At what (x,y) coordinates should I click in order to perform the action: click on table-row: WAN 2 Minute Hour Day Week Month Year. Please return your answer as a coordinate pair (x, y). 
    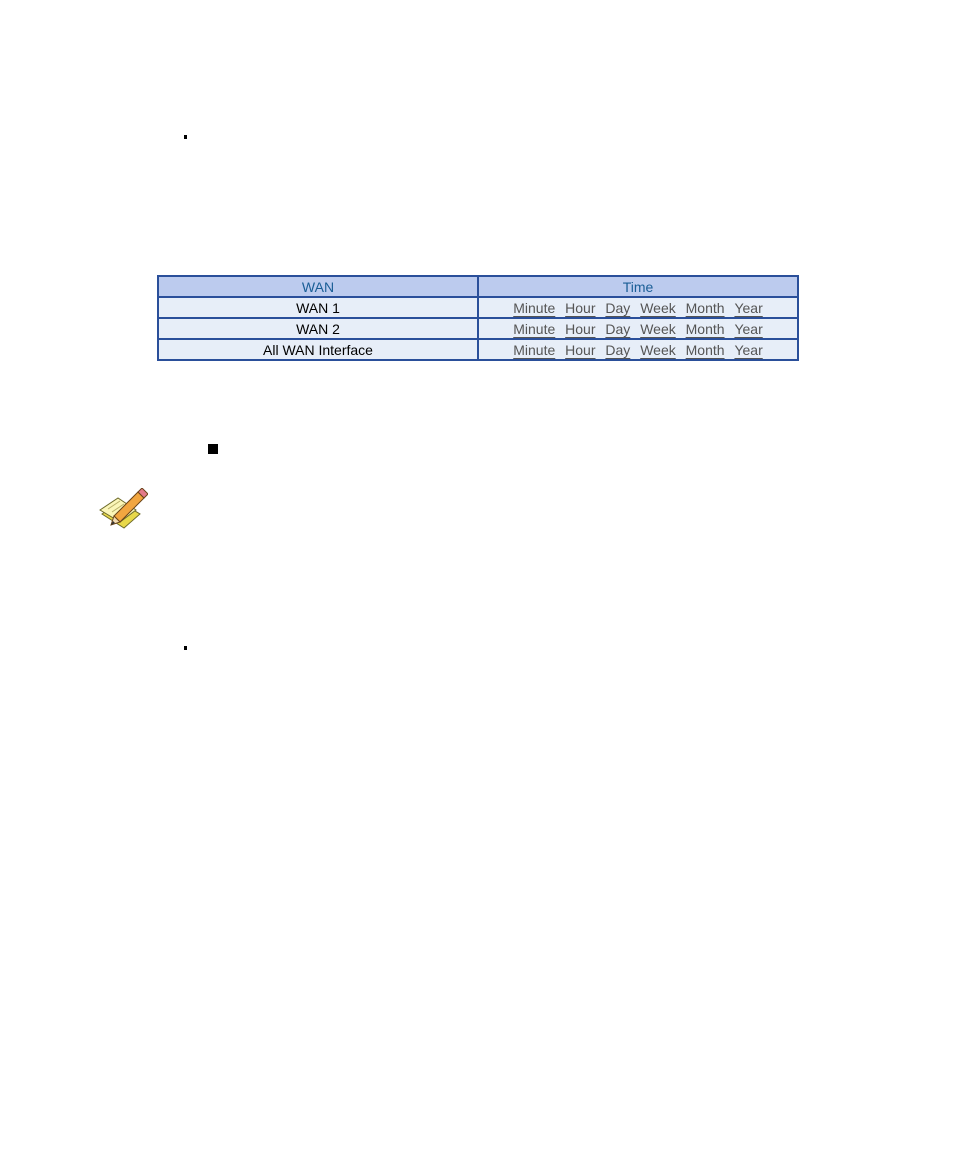
    Looking at the image, I should click on (478, 328).